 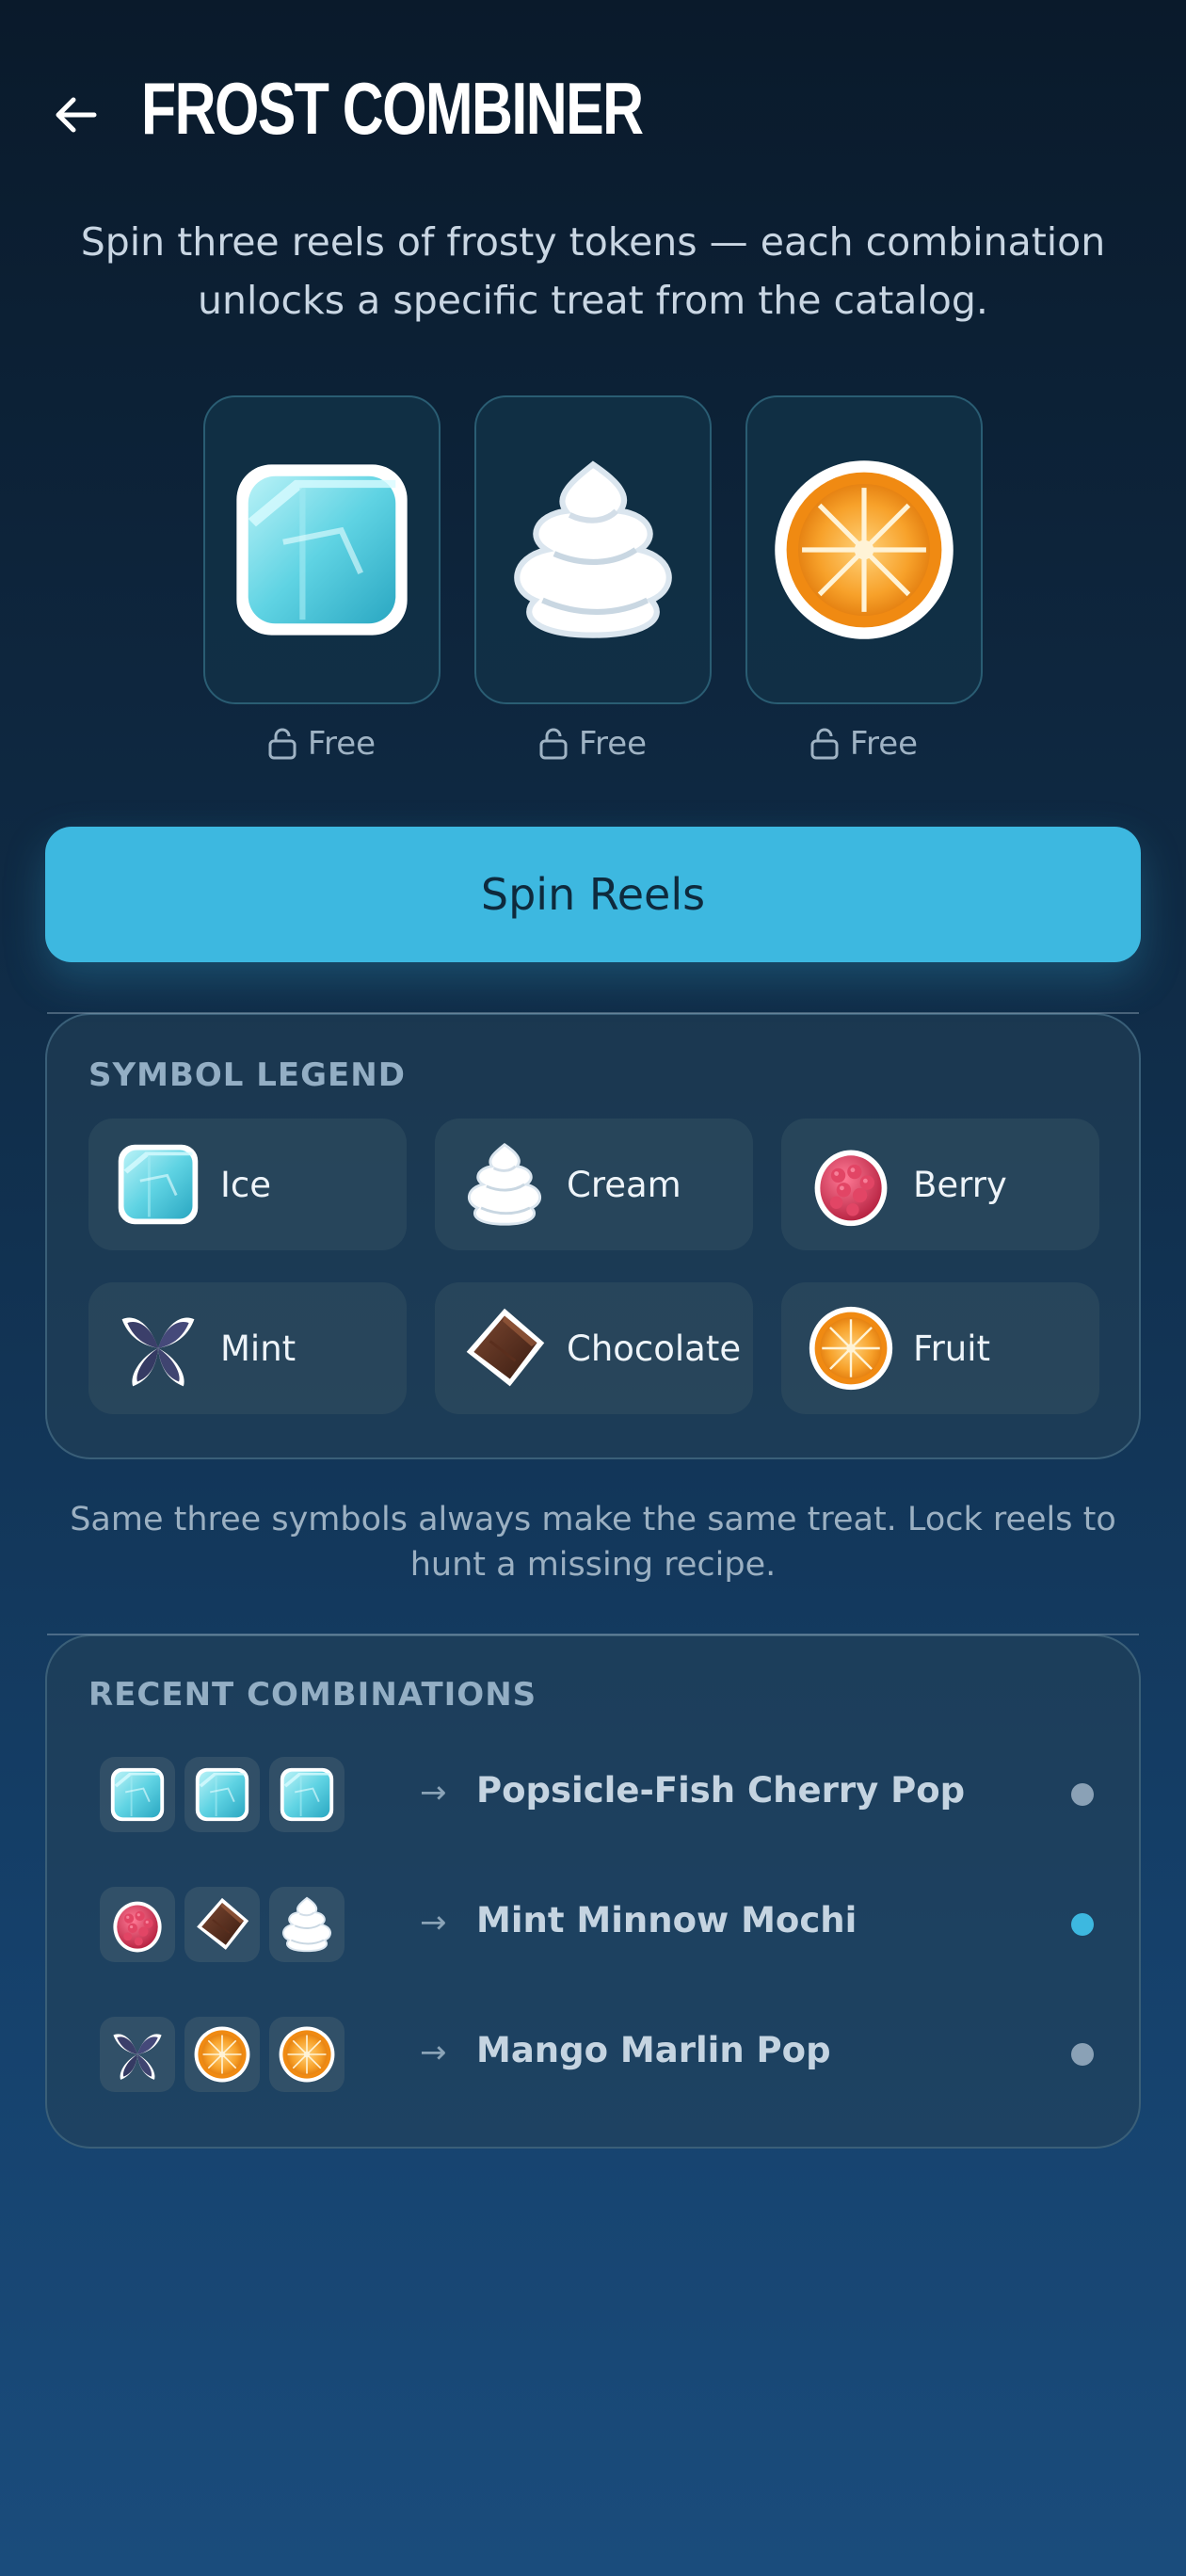 What do you see at coordinates (593, 894) in the screenshot?
I see `spin-reels-button: Spin Reels` at bounding box center [593, 894].